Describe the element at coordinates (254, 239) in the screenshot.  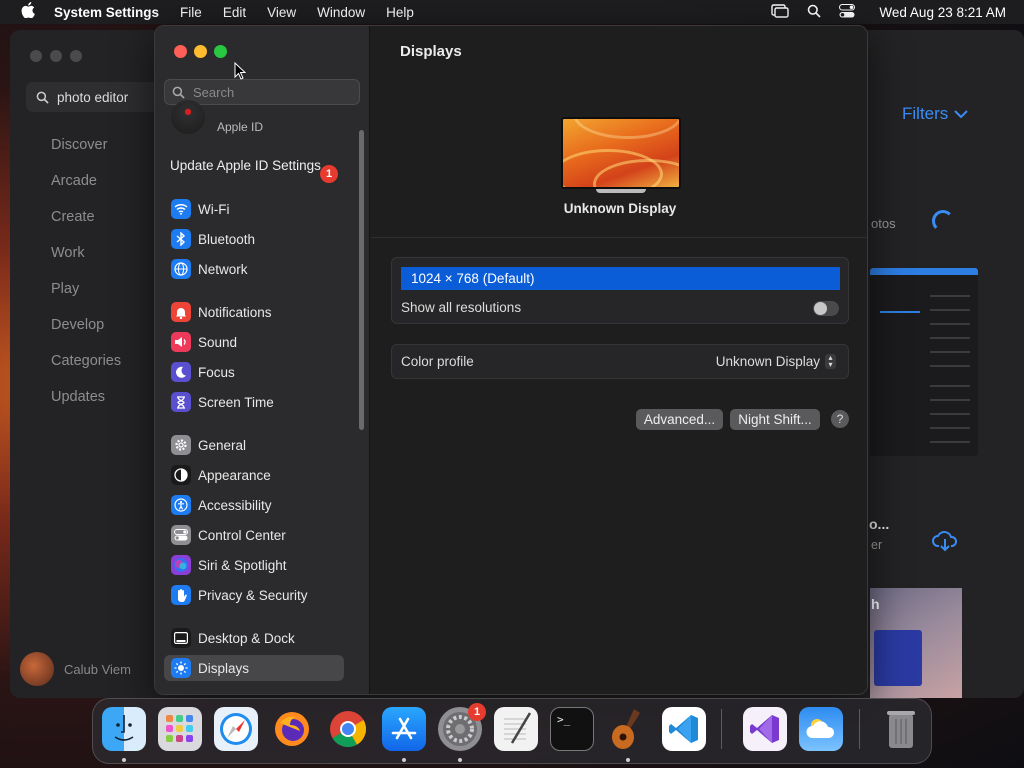
I see `sidebar-item-bluetooth: Bluetooth` at that location.